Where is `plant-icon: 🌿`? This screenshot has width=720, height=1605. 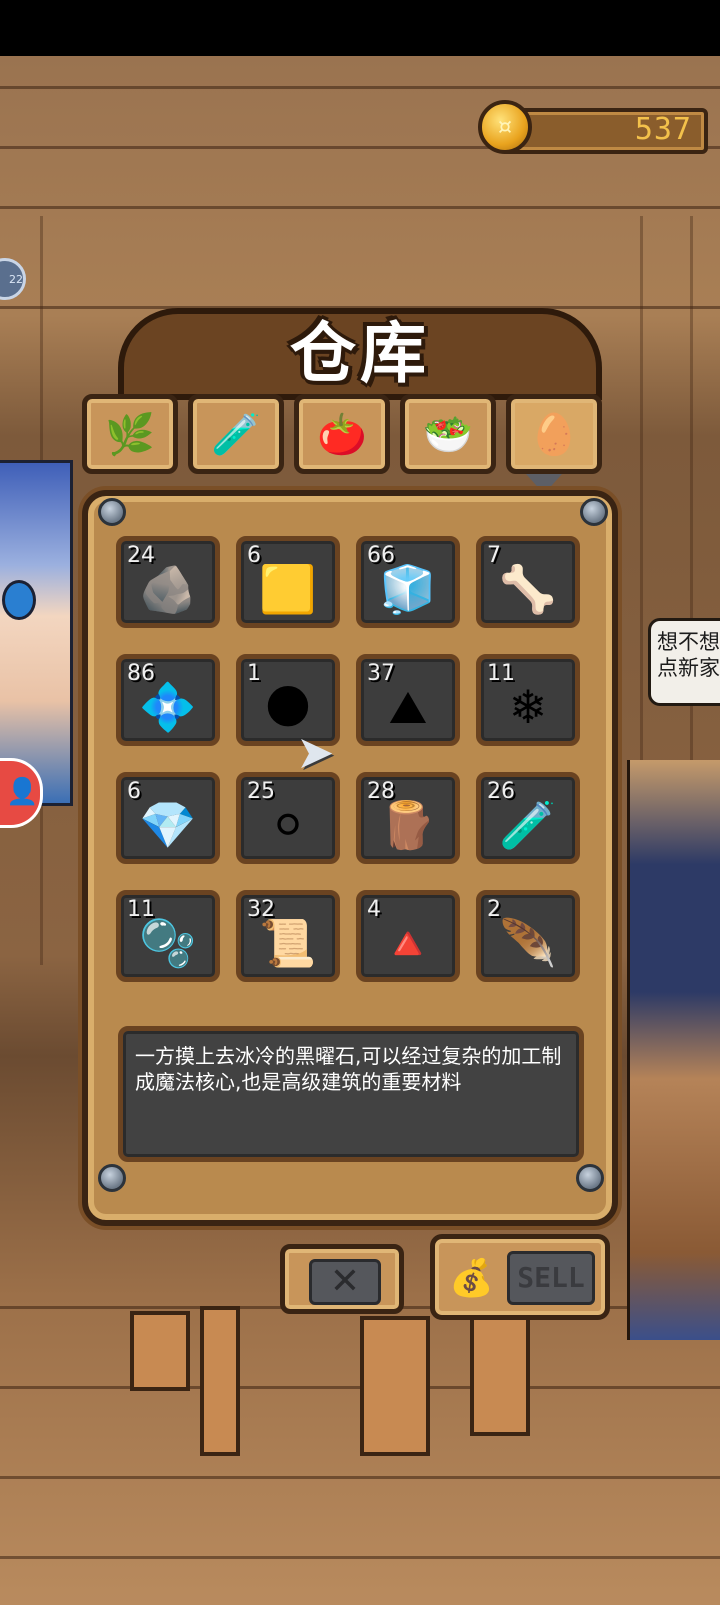
plant-icon: 🌿 is located at coordinates (130, 434).